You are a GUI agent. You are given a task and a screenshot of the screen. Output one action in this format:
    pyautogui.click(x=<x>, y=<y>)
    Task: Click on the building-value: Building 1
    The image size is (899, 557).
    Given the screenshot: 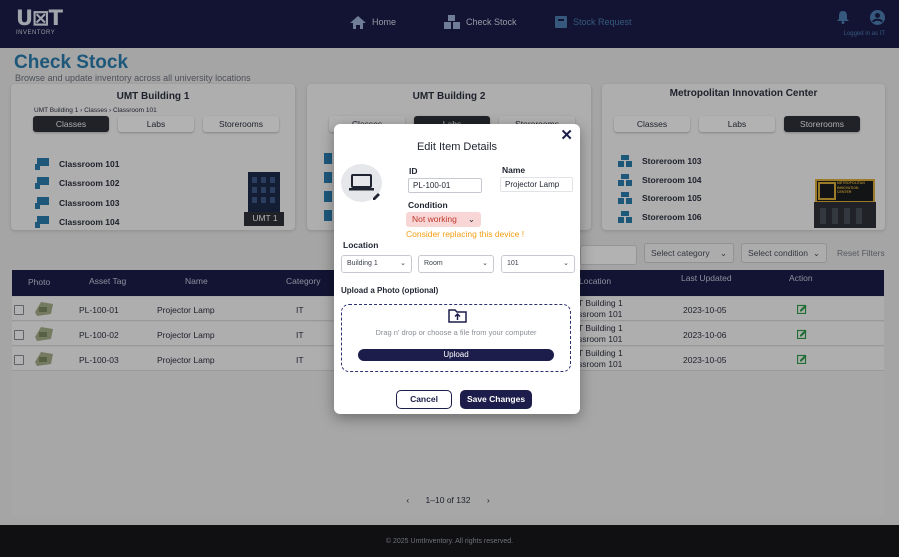 What is the action you would take?
    pyautogui.click(x=362, y=263)
    